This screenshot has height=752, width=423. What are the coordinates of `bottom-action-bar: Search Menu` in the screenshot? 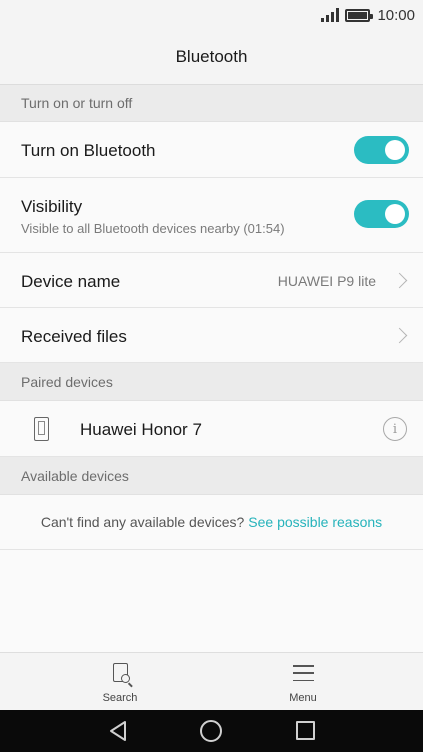 It's located at (211, 681).